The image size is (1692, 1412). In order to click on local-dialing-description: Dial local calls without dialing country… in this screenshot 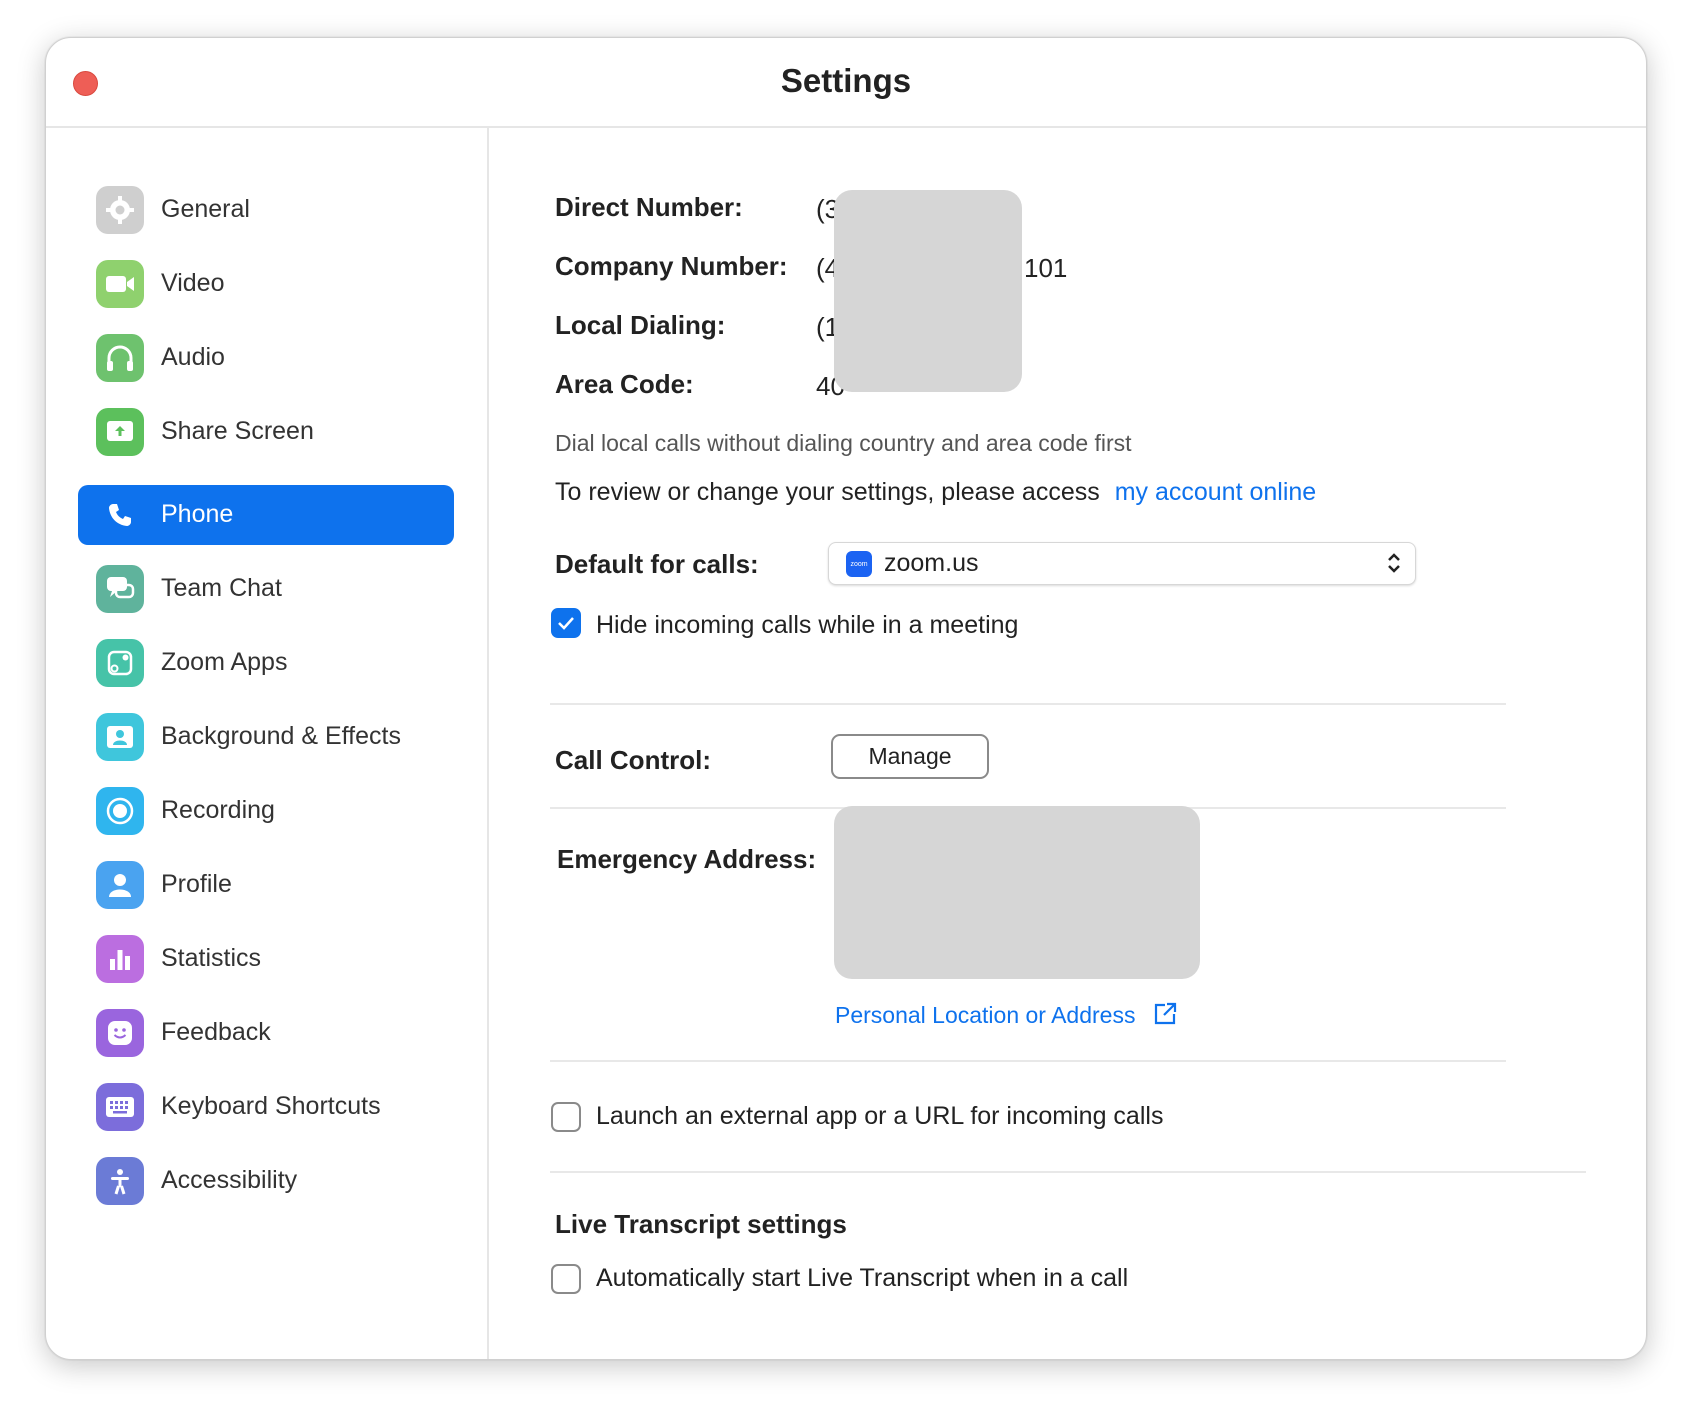, I will do `click(843, 443)`.